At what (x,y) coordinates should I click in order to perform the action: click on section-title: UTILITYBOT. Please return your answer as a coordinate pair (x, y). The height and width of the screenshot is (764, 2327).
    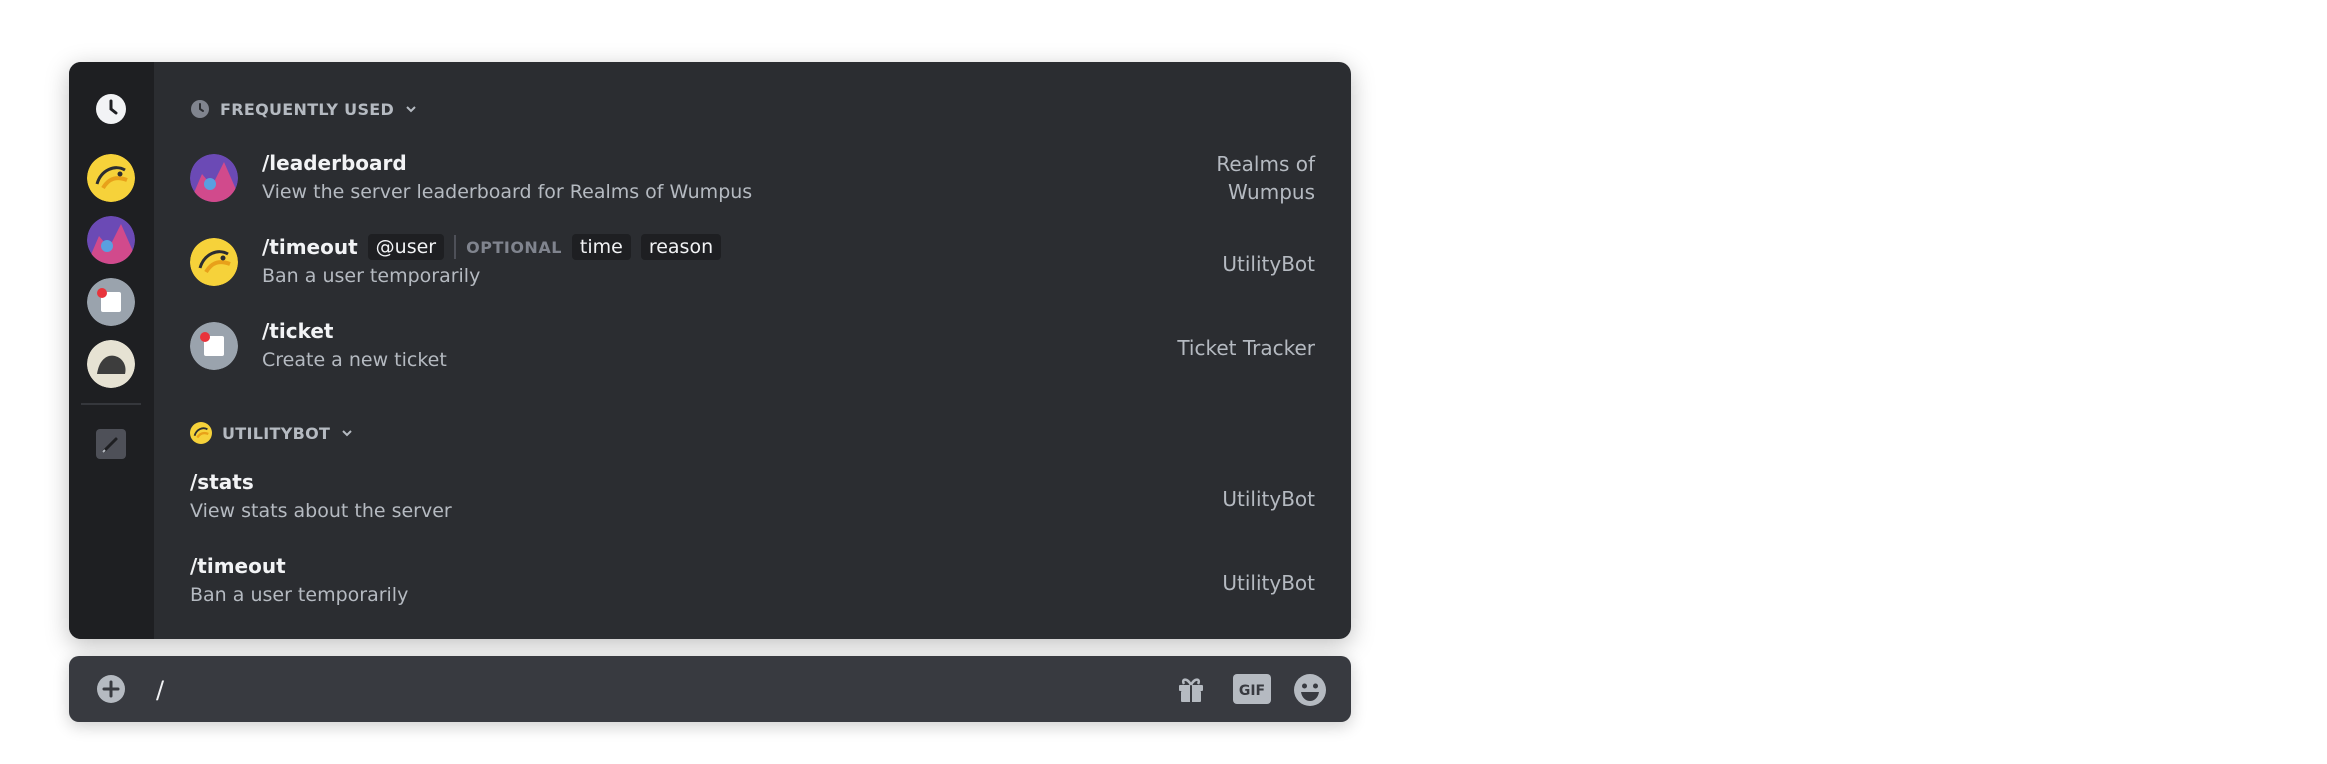
    Looking at the image, I should click on (276, 433).